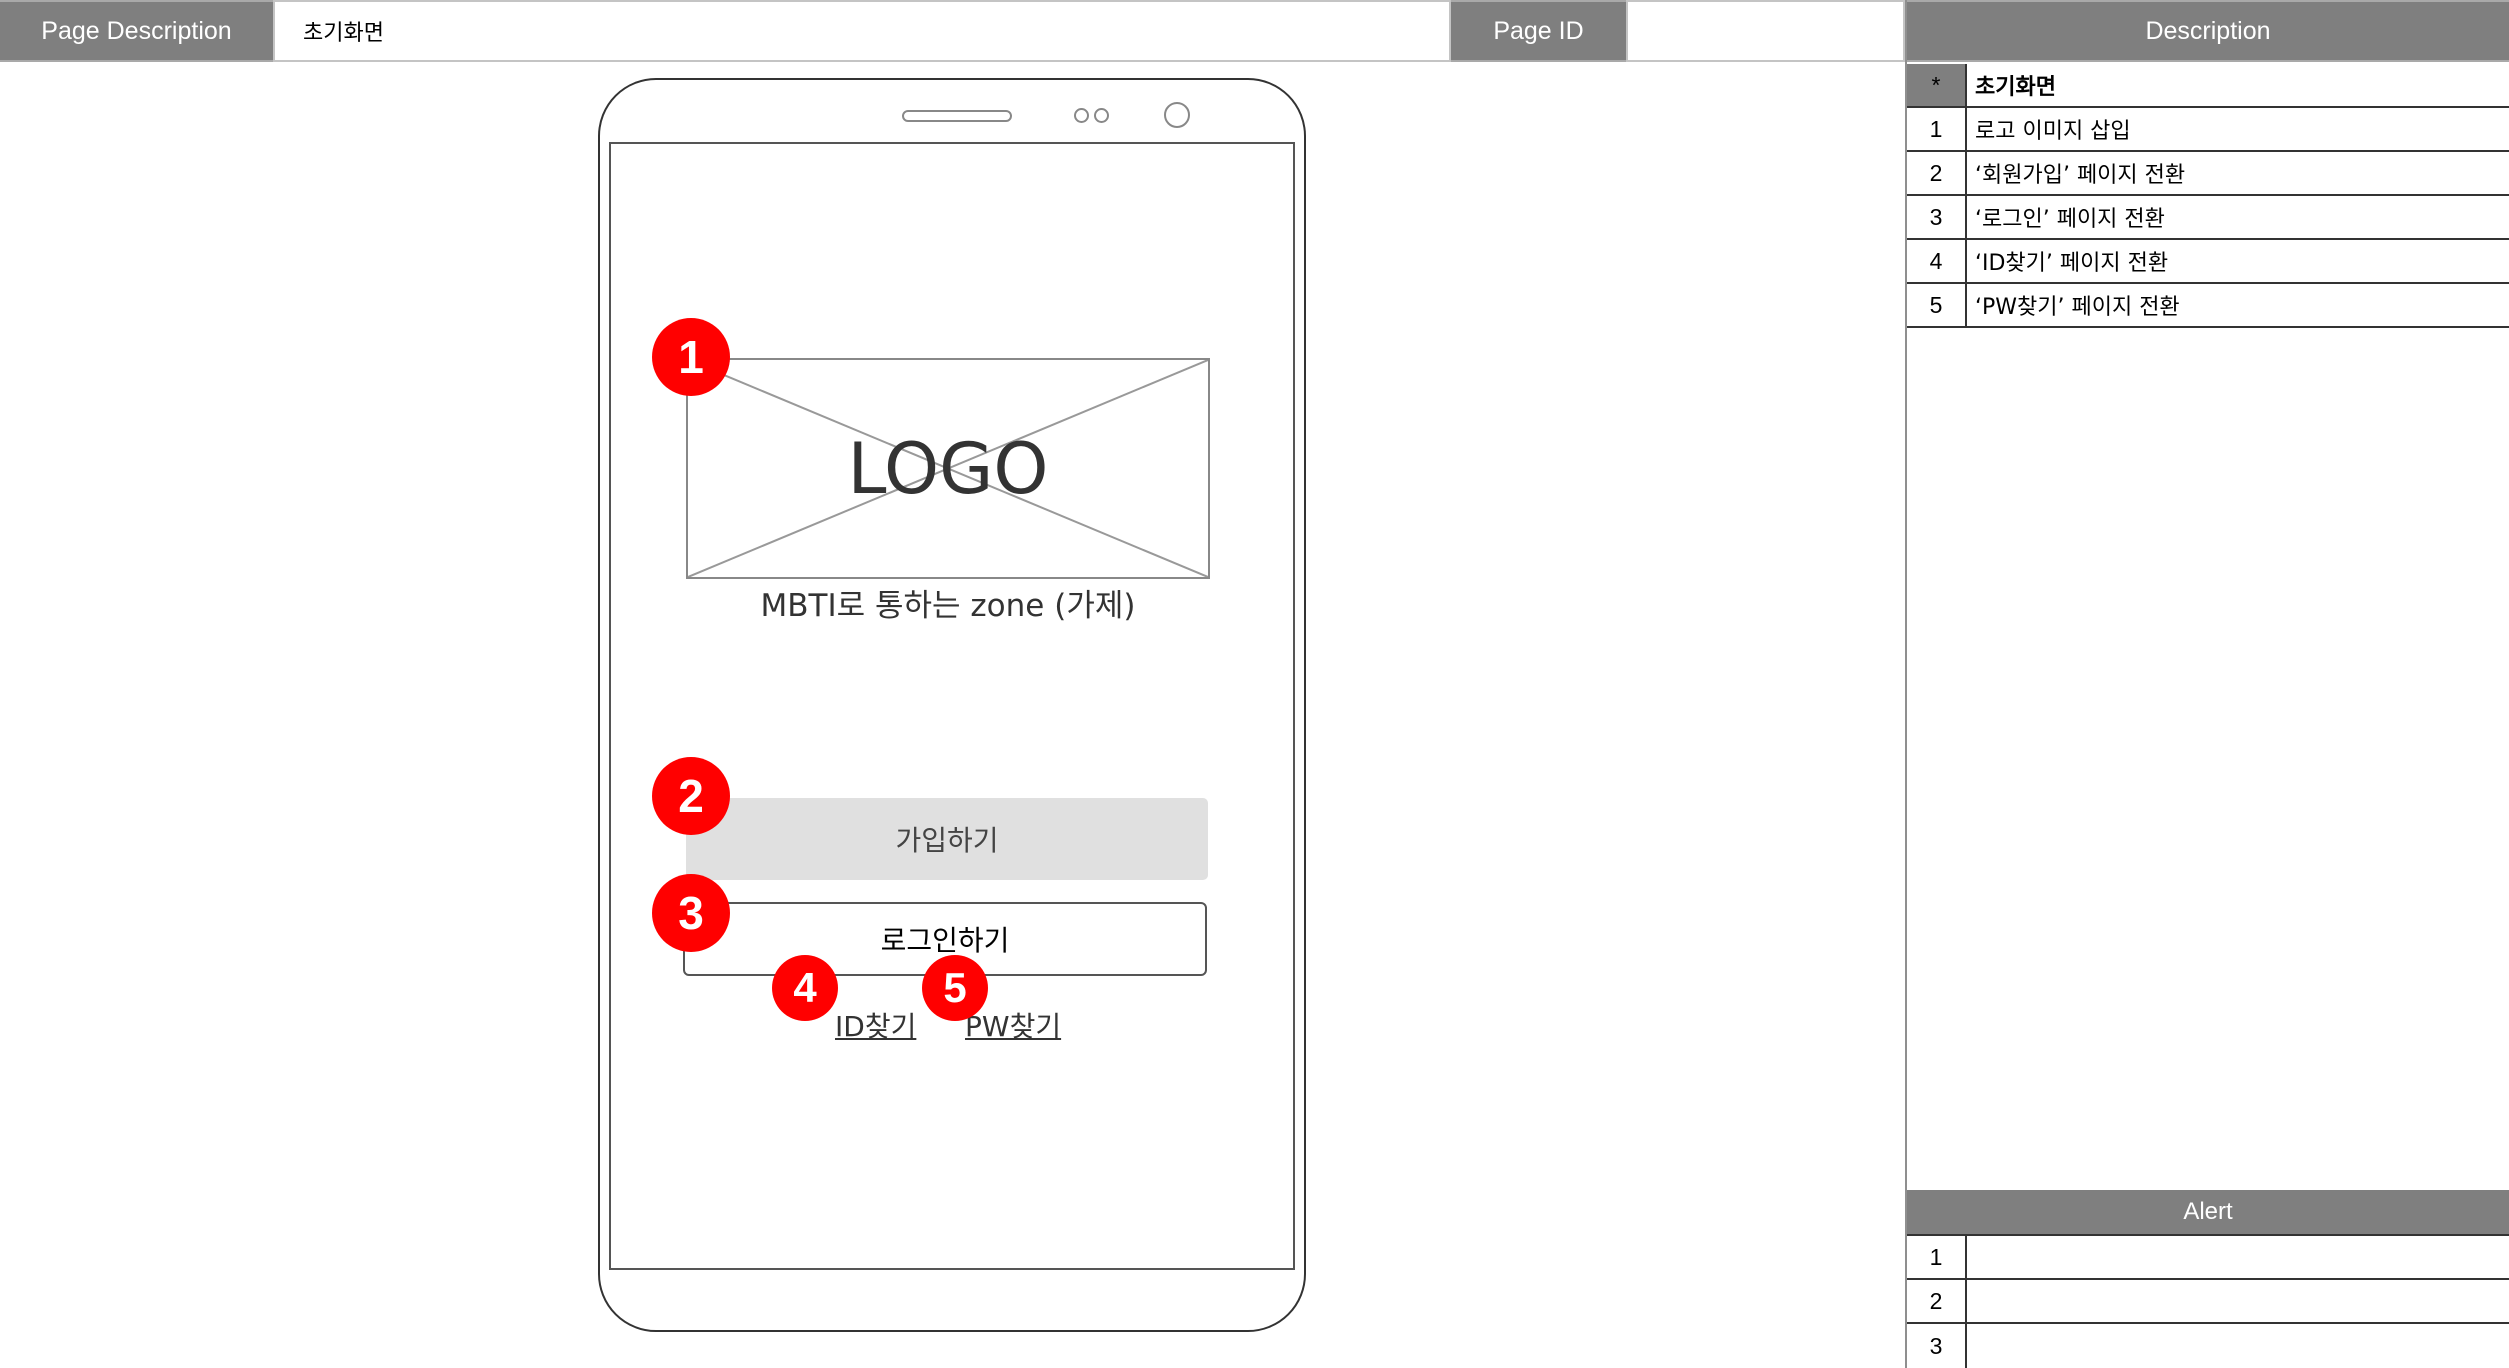 The image size is (2509, 1368). I want to click on alert-table: 1 2 3, so click(2208, 1302).